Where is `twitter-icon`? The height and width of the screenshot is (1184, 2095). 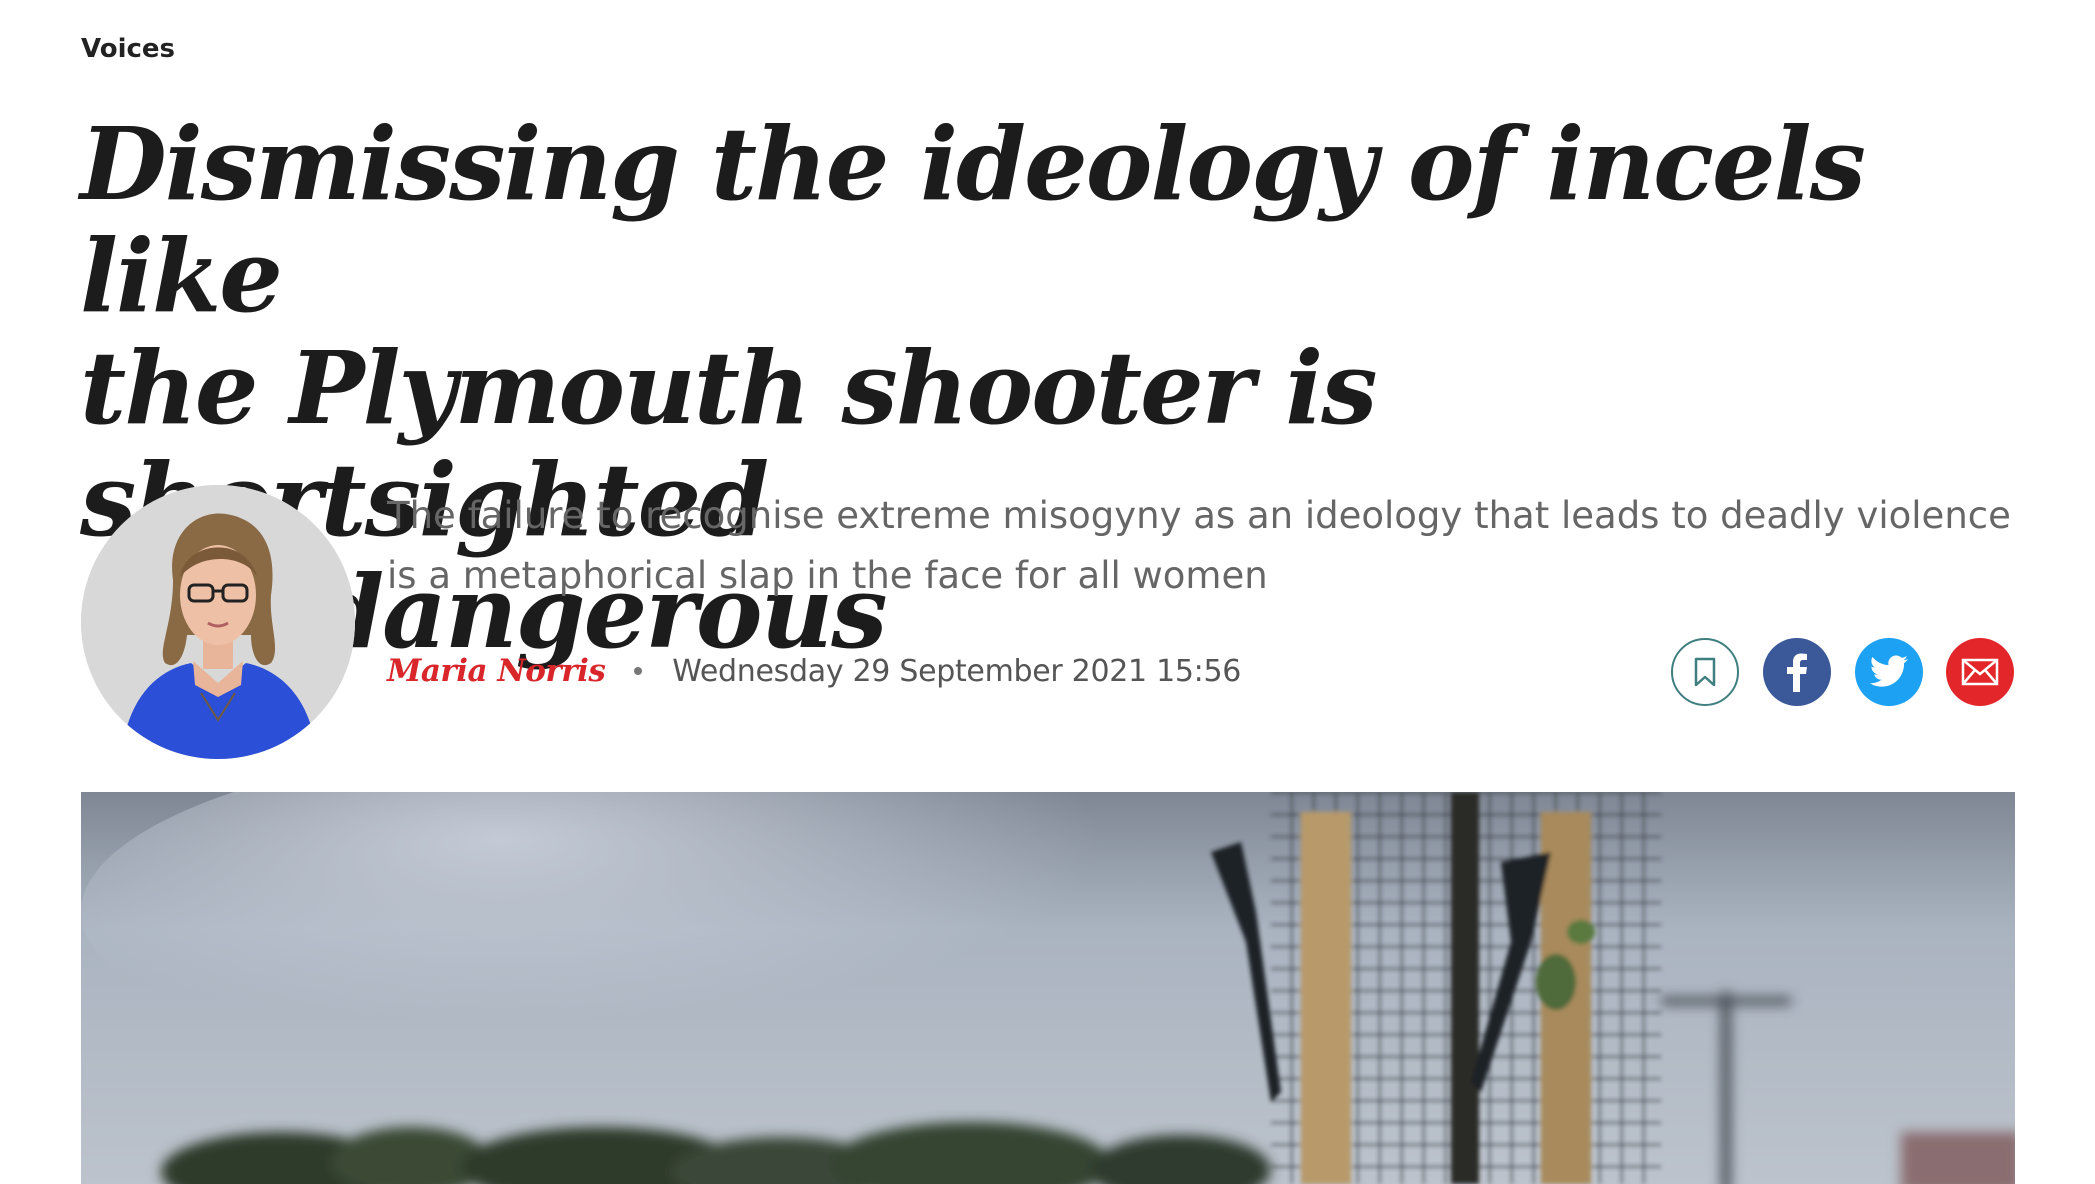 twitter-icon is located at coordinates (1888, 671).